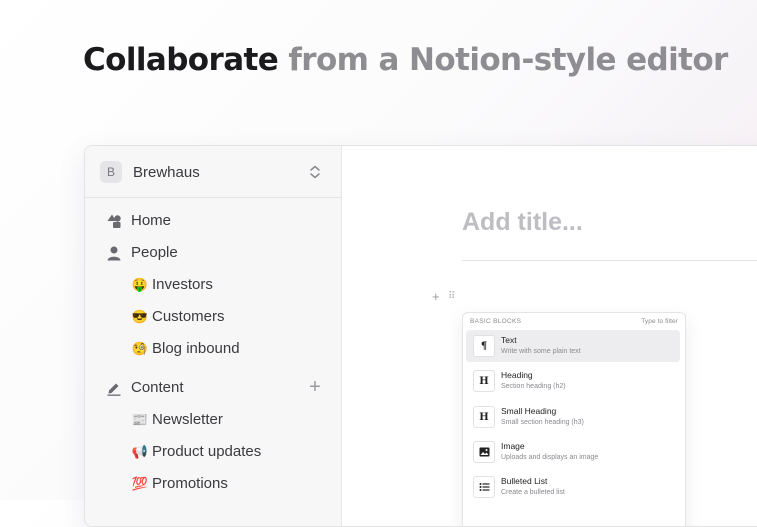  What do you see at coordinates (213, 172) in the screenshot?
I see `workspace-switcher: B Brewhaus` at bounding box center [213, 172].